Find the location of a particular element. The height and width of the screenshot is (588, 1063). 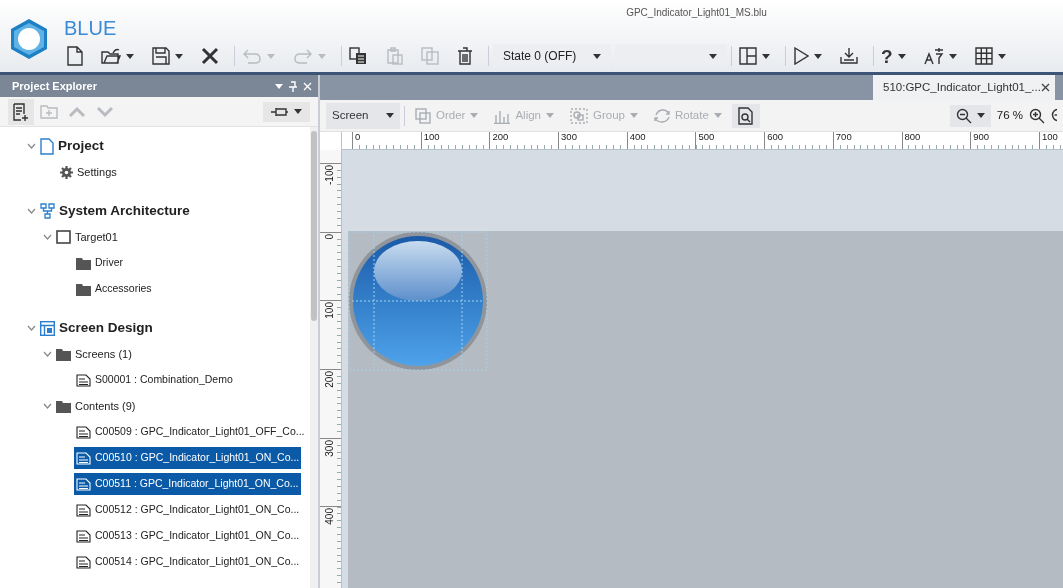

monitor-icon is located at coordinates (63, 237).